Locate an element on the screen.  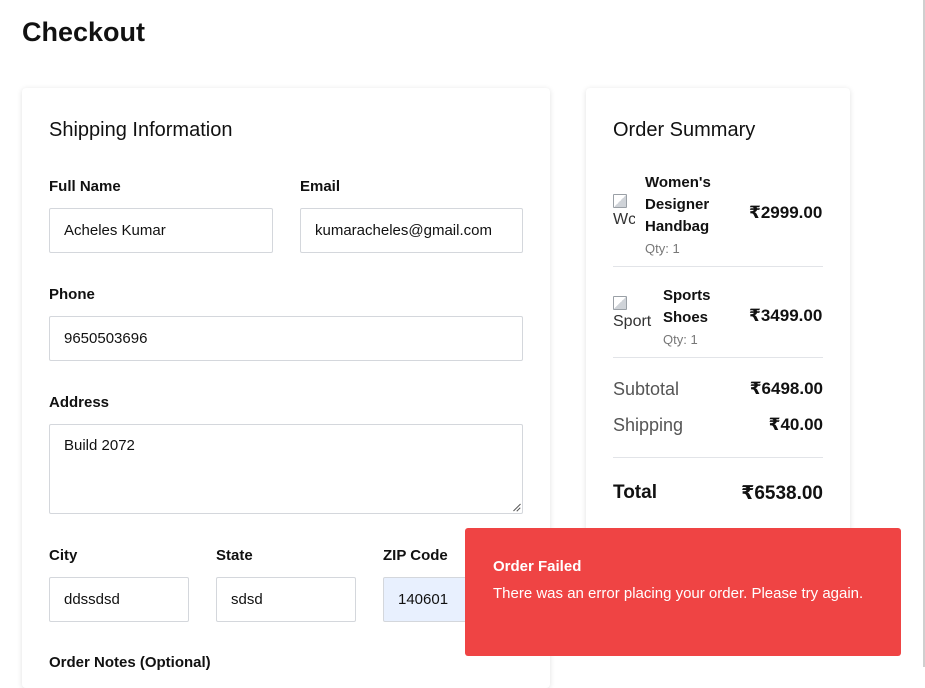
address-value: Build 2072 is located at coordinates (99, 445).